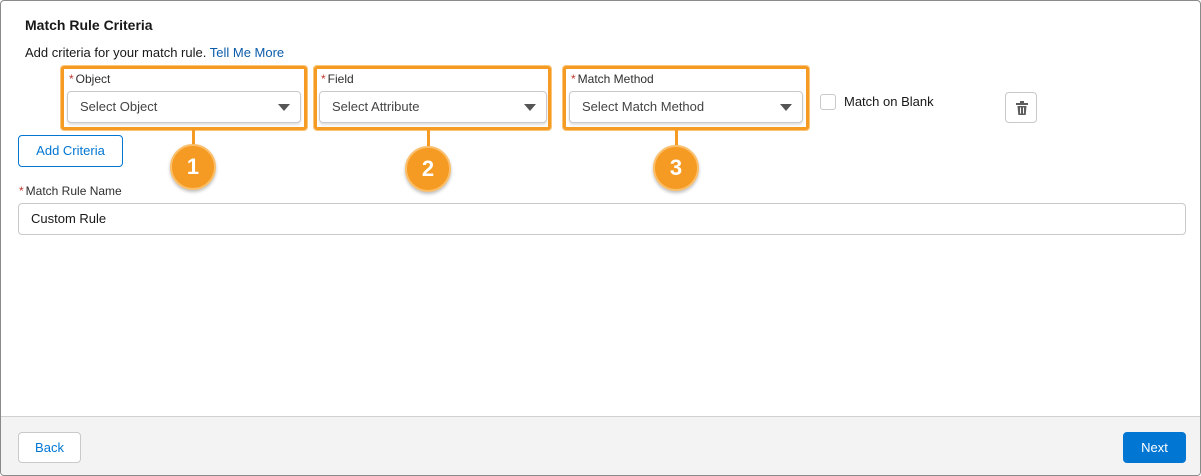  I want to click on footer-bar: Back Next, so click(600, 445).